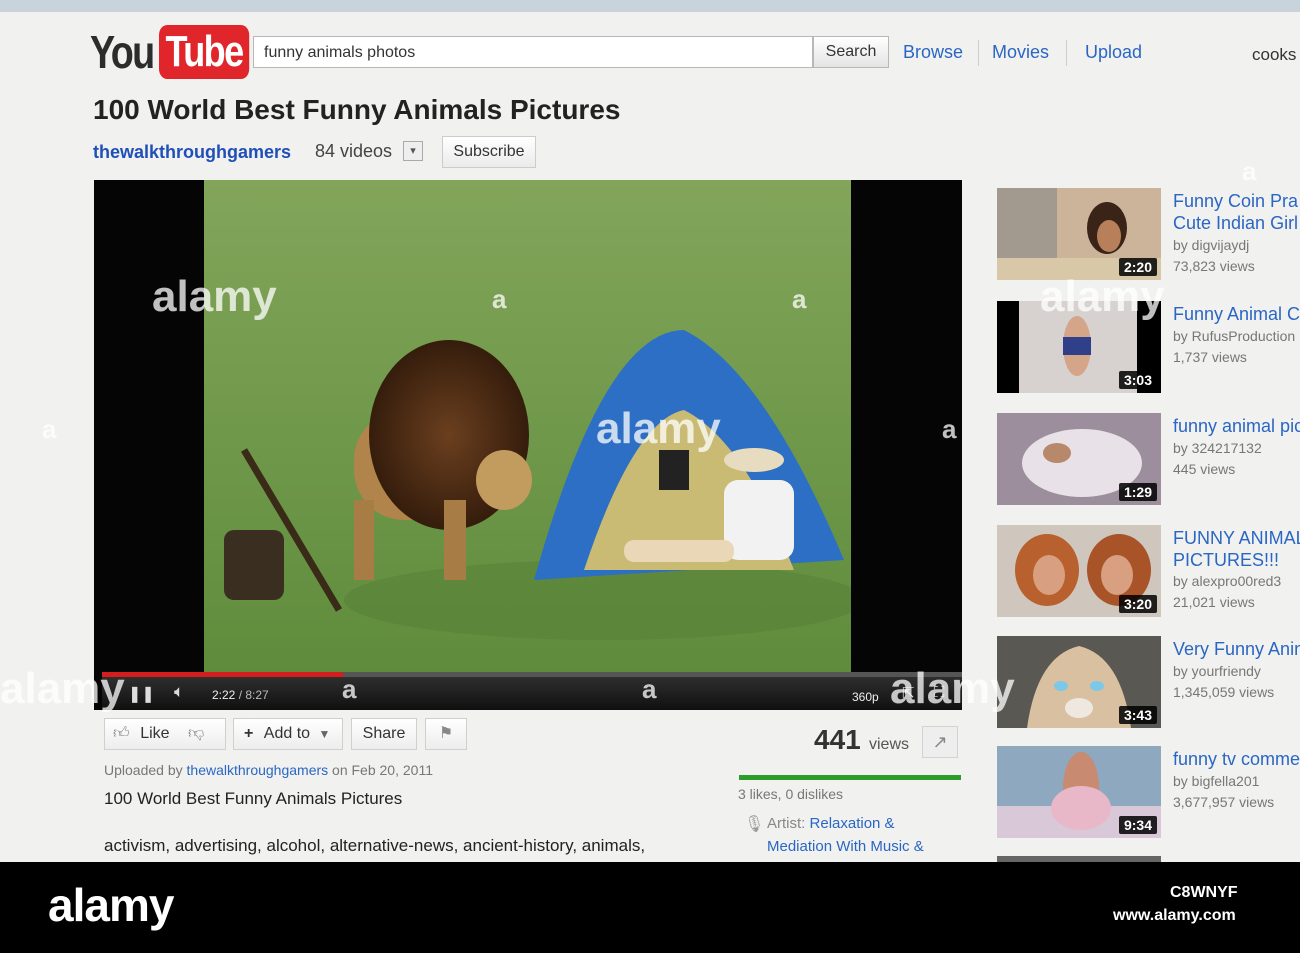 Image resolution: width=1300 pixels, height=953 pixels. I want to click on share-button: Share, so click(384, 734).